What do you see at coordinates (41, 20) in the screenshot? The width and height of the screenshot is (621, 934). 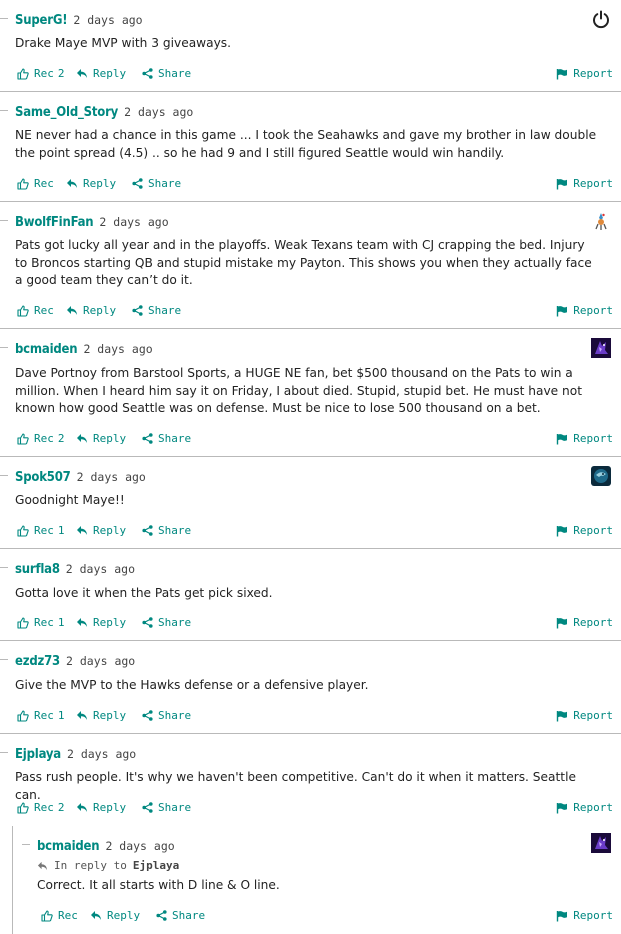 I see `comment-author: SuperG!` at bounding box center [41, 20].